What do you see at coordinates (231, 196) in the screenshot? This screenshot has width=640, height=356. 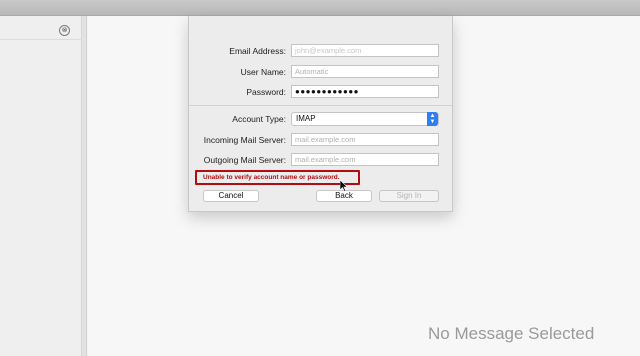 I see `cancel-button: Cancel` at bounding box center [231, 196].